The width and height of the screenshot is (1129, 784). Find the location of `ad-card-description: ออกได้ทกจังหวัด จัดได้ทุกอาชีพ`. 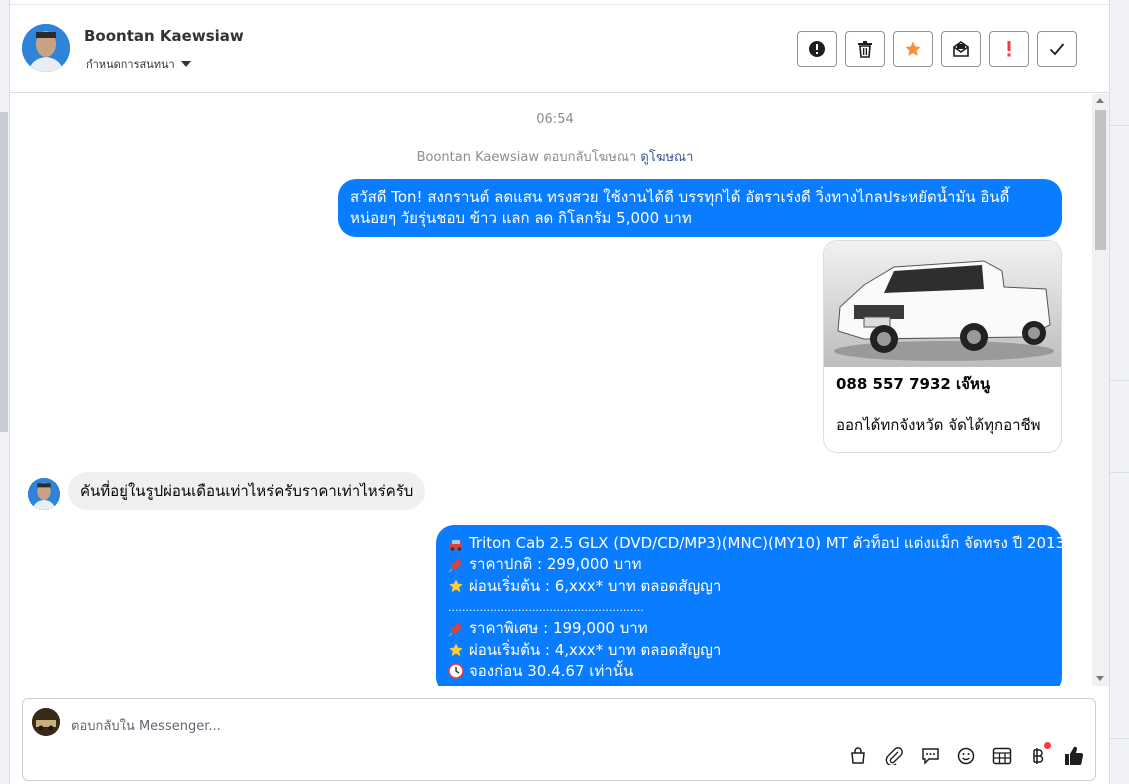

ad-card-description: ออกได้ทกจังหวัด จัดได้ทุกอาชีพ is located at coordinates (938, 425).